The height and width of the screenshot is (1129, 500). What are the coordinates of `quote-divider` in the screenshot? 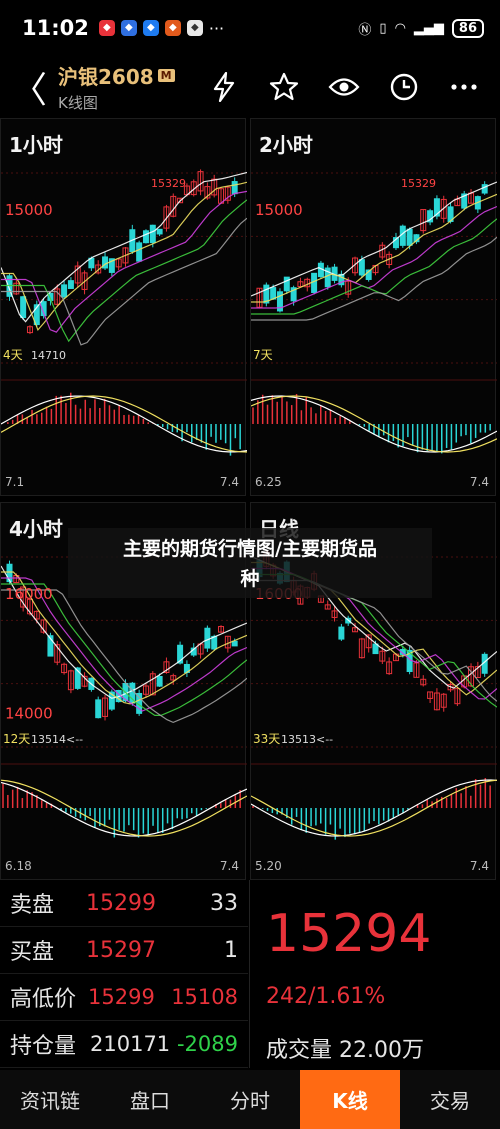 It's located at (249, 974).